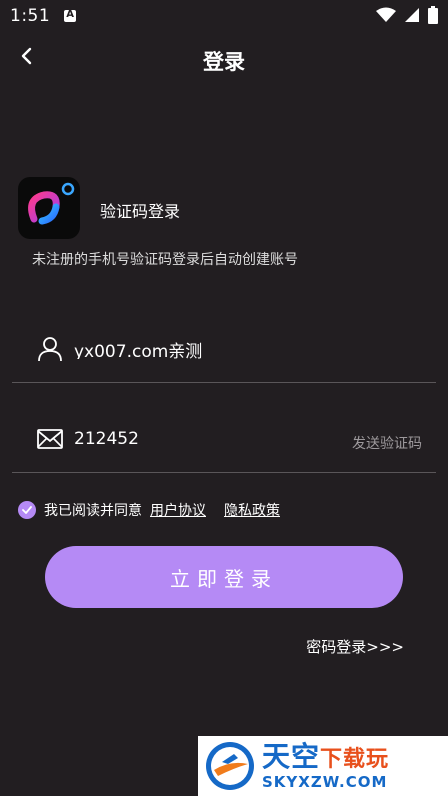 This screenshot has height=796, width=448. Describe the element at coordinates (165, 260) in the screenshot. I see `login-hint: 未注册的手机号验证码登录后自动创建账号` at that location.